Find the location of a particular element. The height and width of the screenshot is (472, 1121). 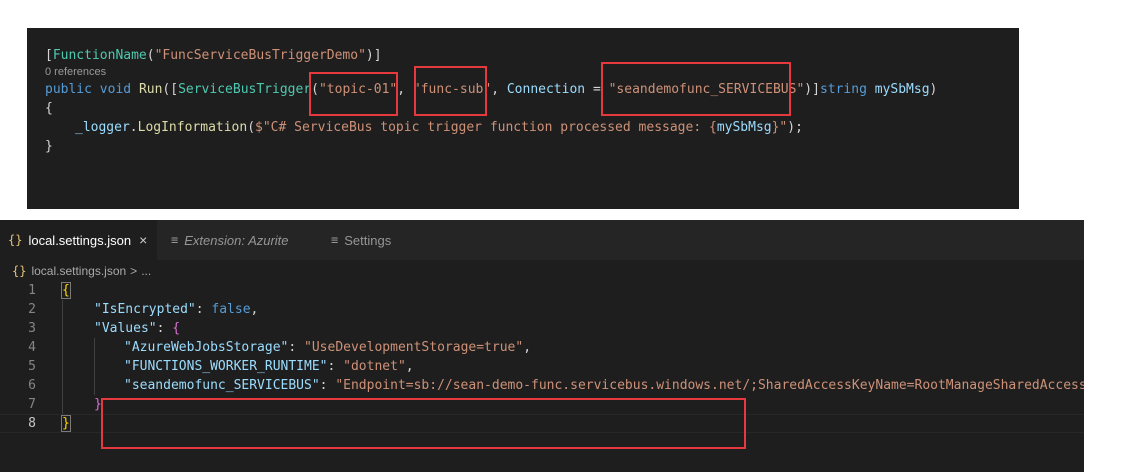

json-line-3: "Values": { is located at coordinates (137, 328).